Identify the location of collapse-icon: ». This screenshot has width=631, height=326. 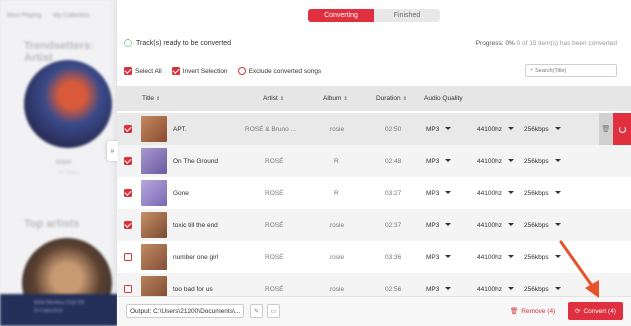
(112, 151).